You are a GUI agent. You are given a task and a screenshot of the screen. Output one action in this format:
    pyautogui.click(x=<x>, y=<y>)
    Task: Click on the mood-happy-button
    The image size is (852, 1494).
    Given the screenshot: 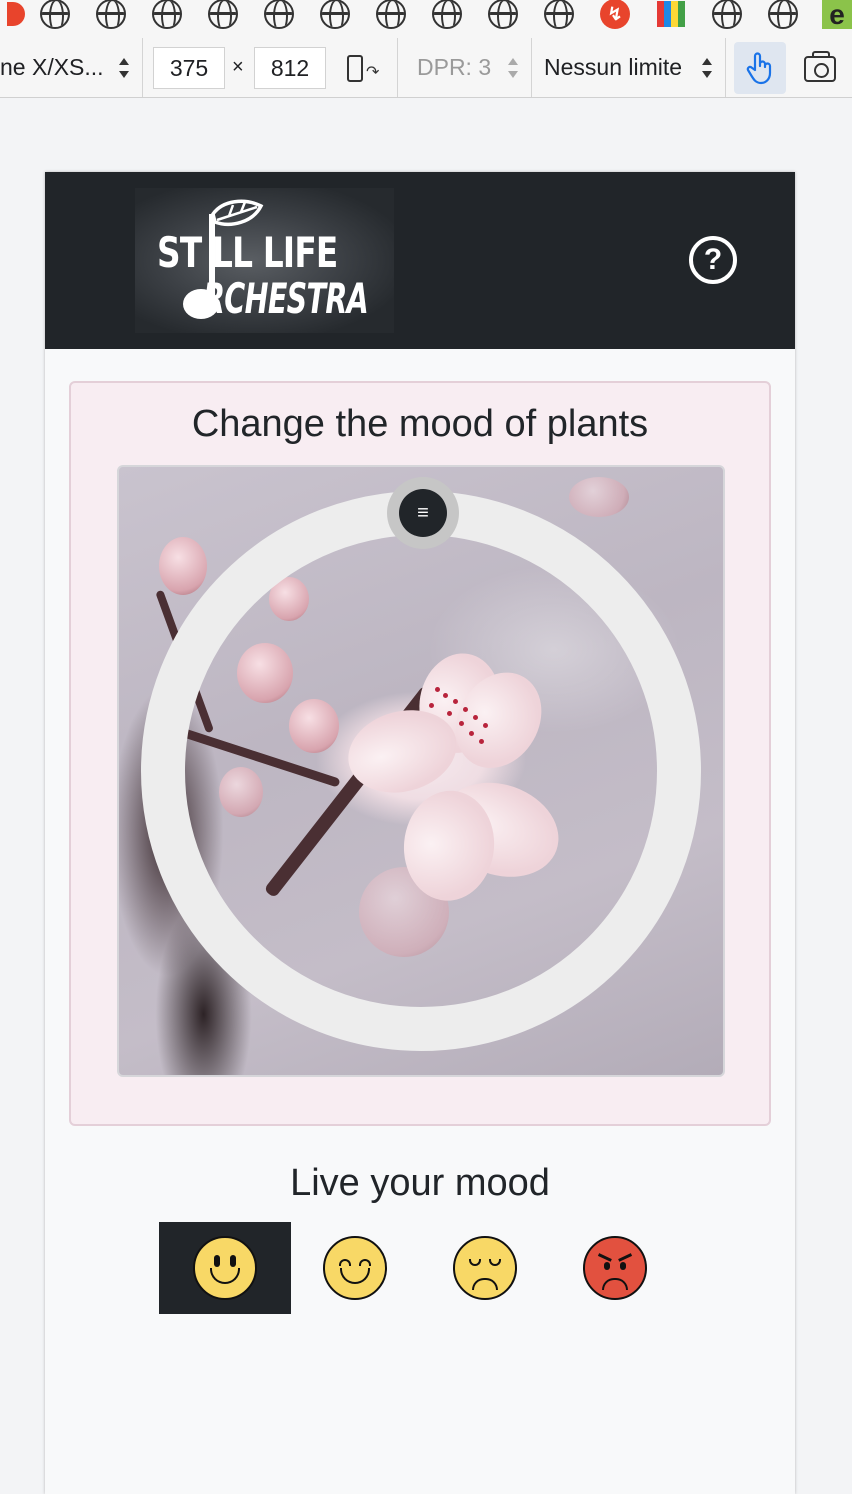 What is the action you would take?
    pyautogui.click(x=225, y=1268)
    